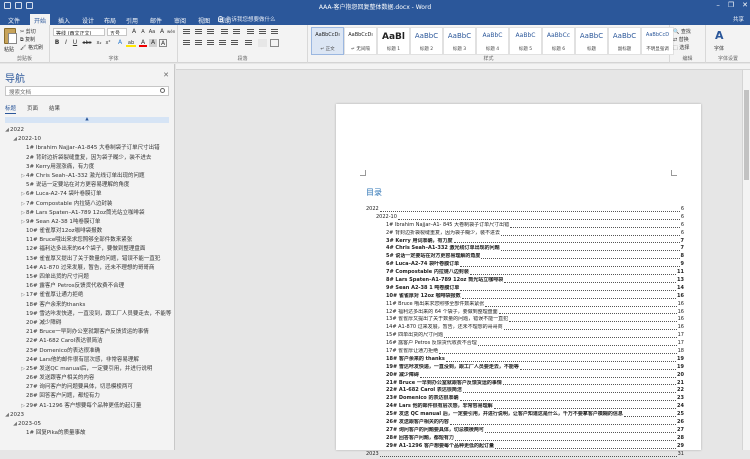 The height and width of the screenshot is (459, 750). I want to click on italic-button: I, so click(66, 43).